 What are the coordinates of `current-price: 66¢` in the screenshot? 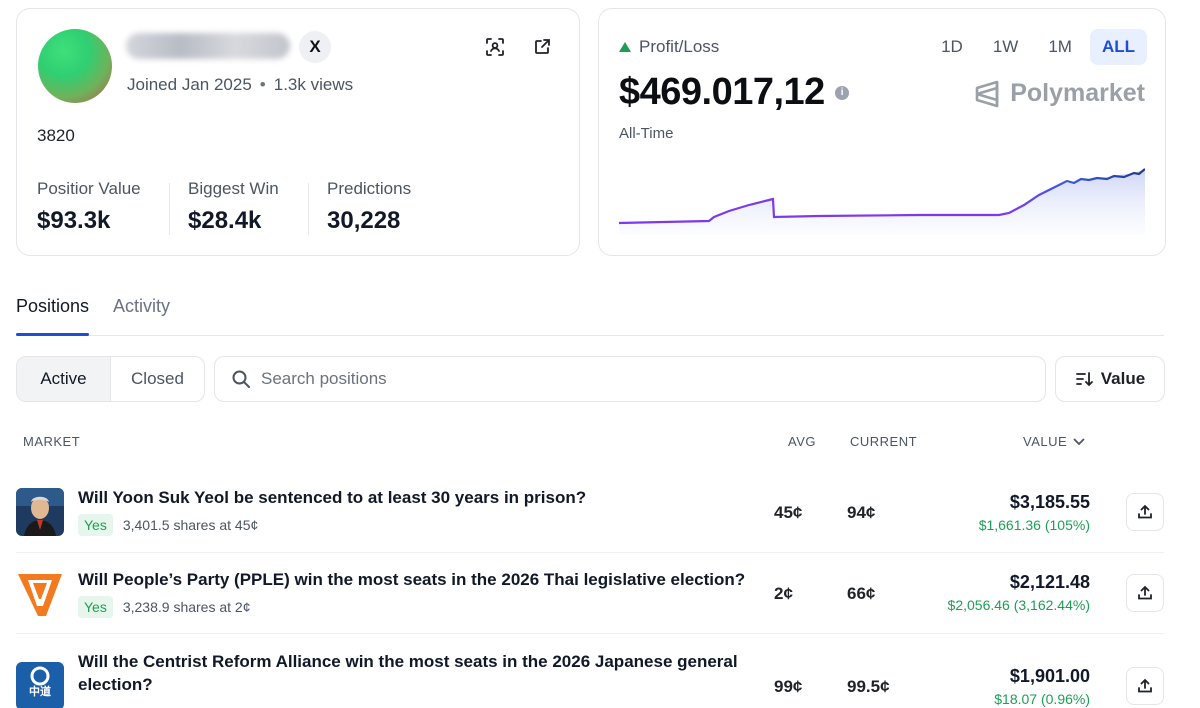 It's located at (861, 593).